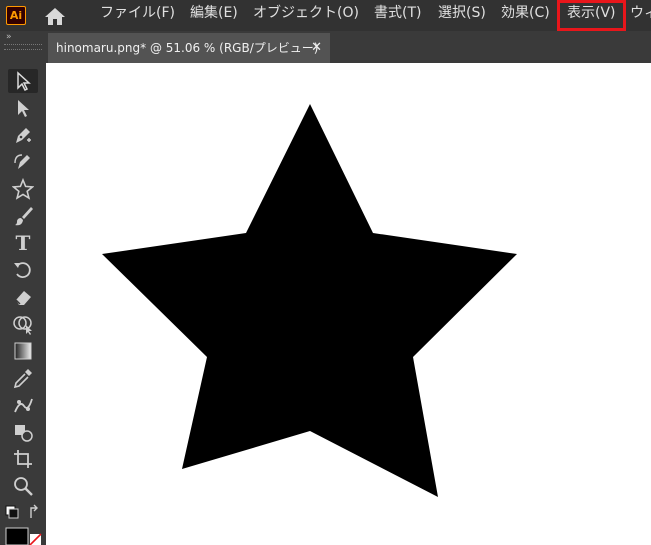 This screenshot has height=545, width=651. I want to click on direct-selection-tool, so click(23, 108).